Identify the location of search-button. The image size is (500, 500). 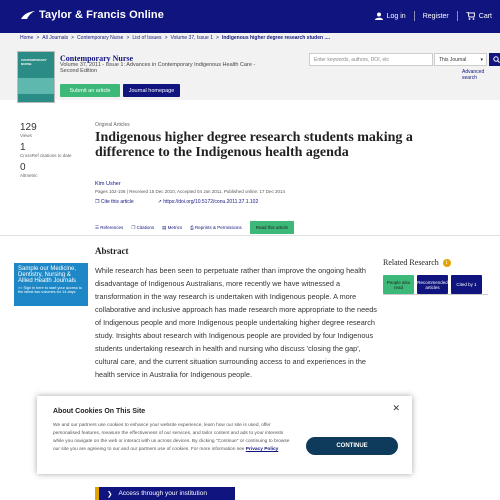
(494, 59).